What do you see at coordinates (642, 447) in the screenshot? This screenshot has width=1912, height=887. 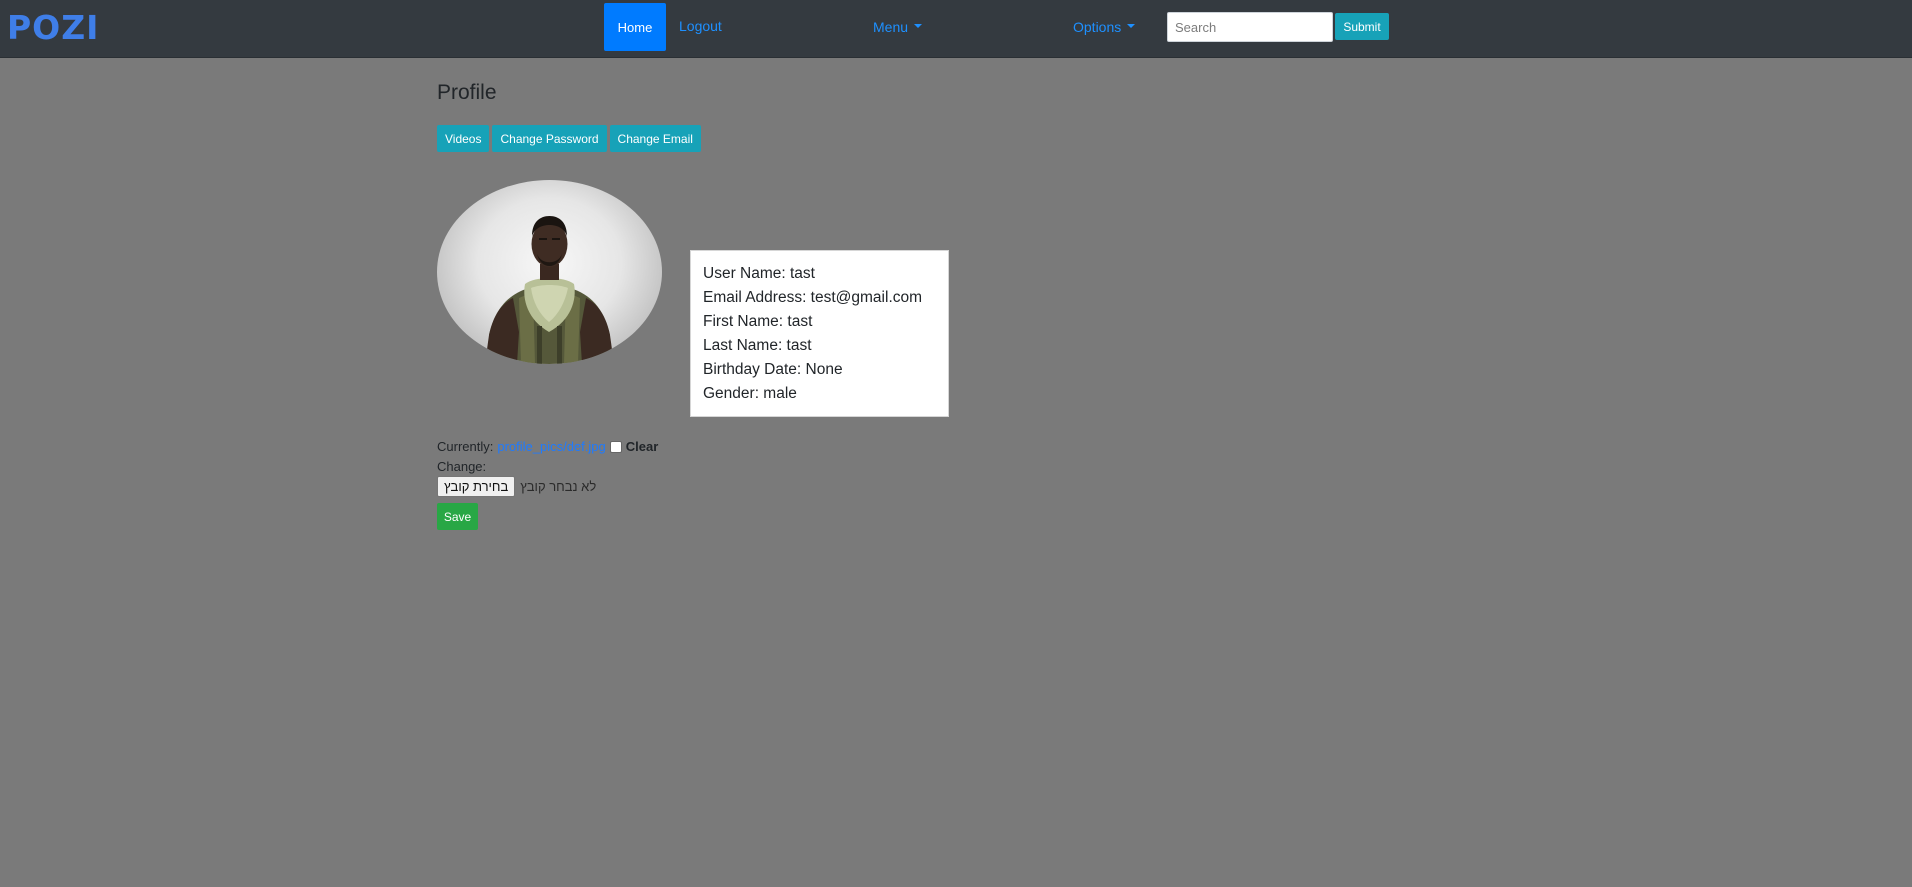 I see `clear-label: Clear` at bounding box center [642, 447].